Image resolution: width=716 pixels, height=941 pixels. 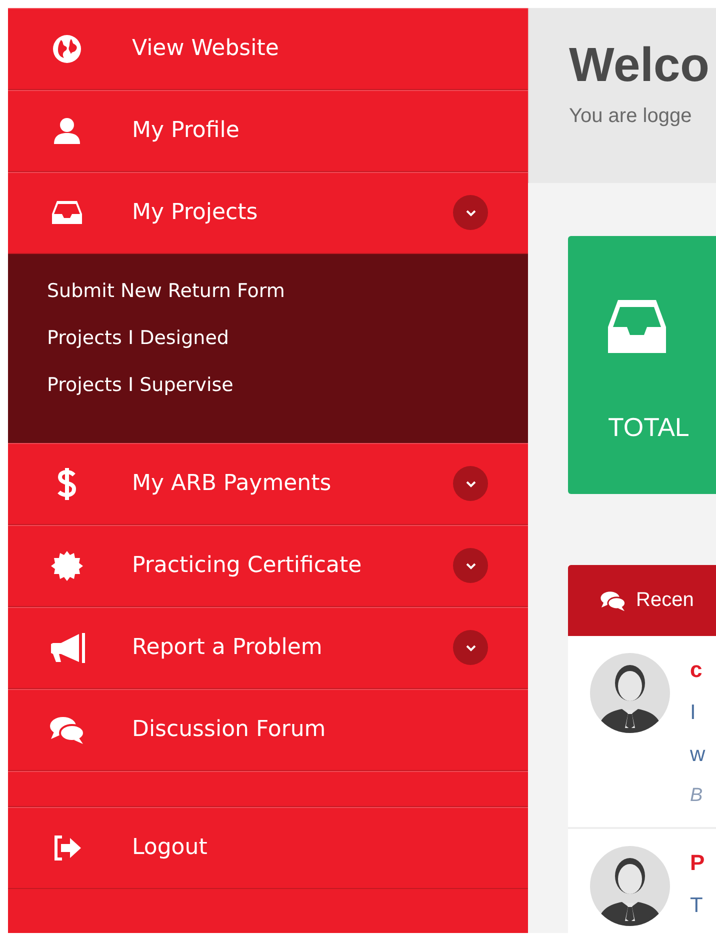 What do you see at coordinates (268, 131) in the screenshot?
I see `menu-item: My Profile` at bounding box center [268, 131].